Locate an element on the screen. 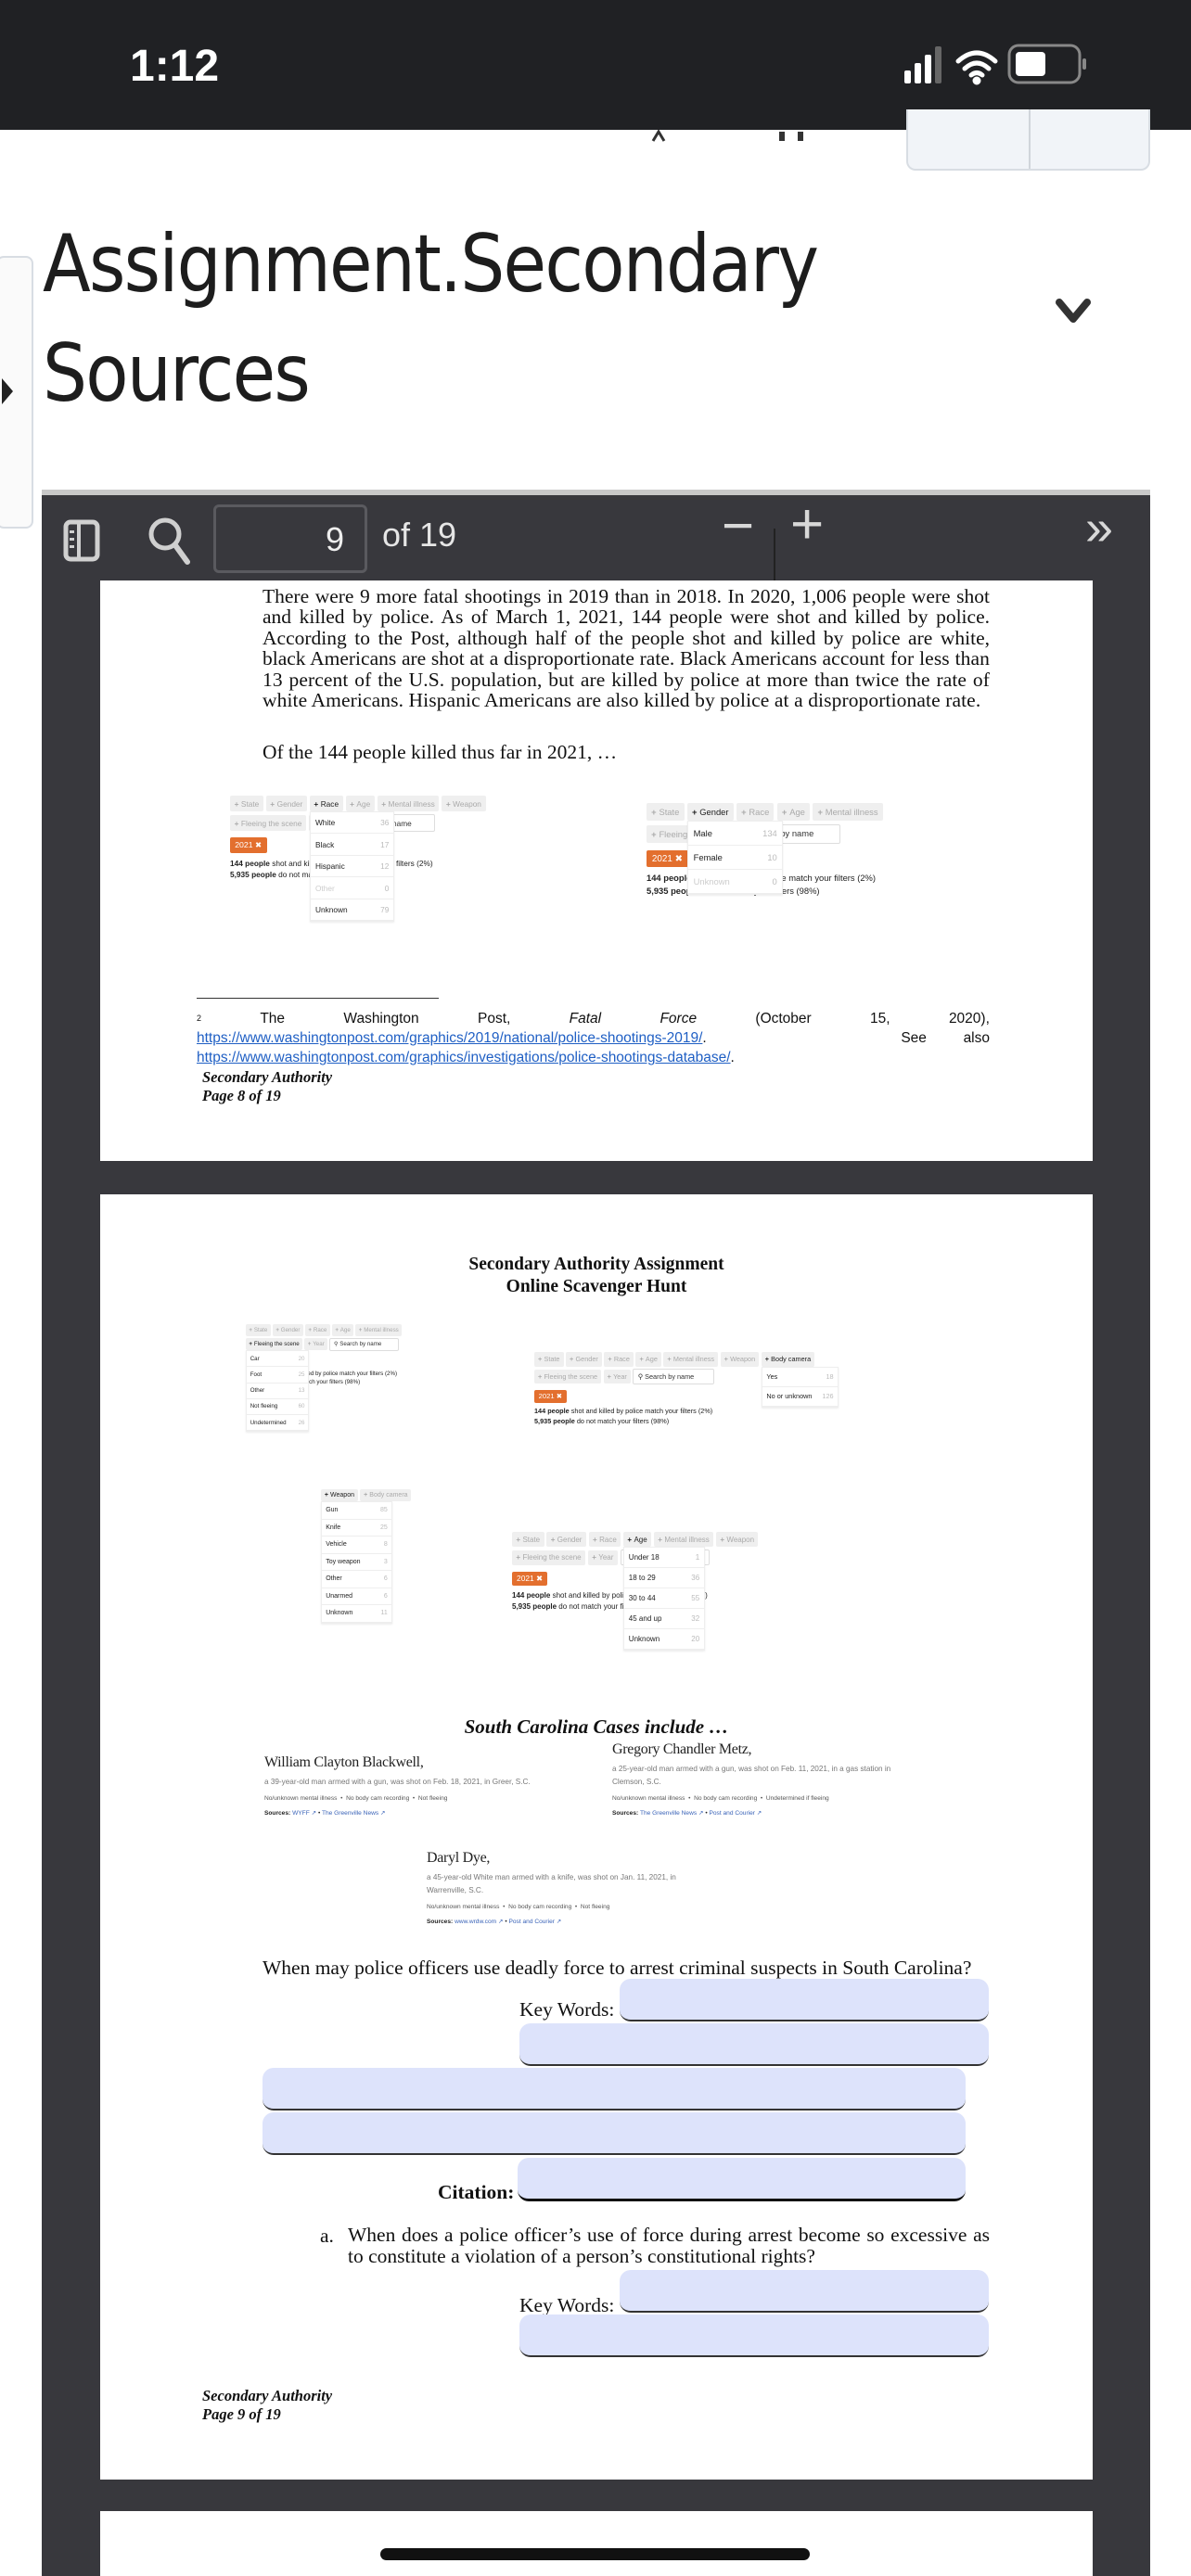 Image resolution: width=1191 pixels, height=2576 pixels. dropdown-option: No or unknown 126 is located at coordinates (800, 1397).